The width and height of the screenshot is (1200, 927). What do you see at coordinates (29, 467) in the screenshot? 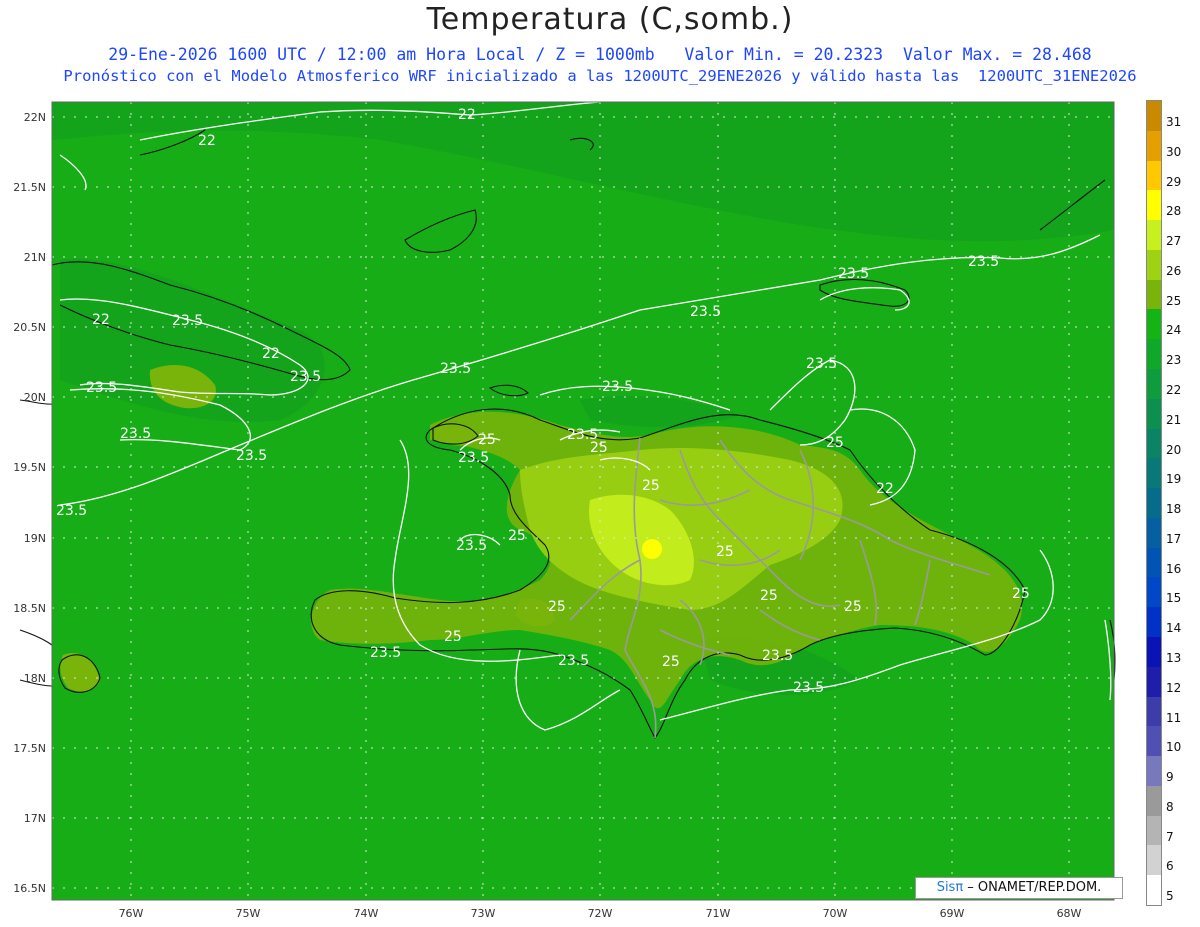
I see `latitude-label: 19.5N` at bounding box center [29, 467].